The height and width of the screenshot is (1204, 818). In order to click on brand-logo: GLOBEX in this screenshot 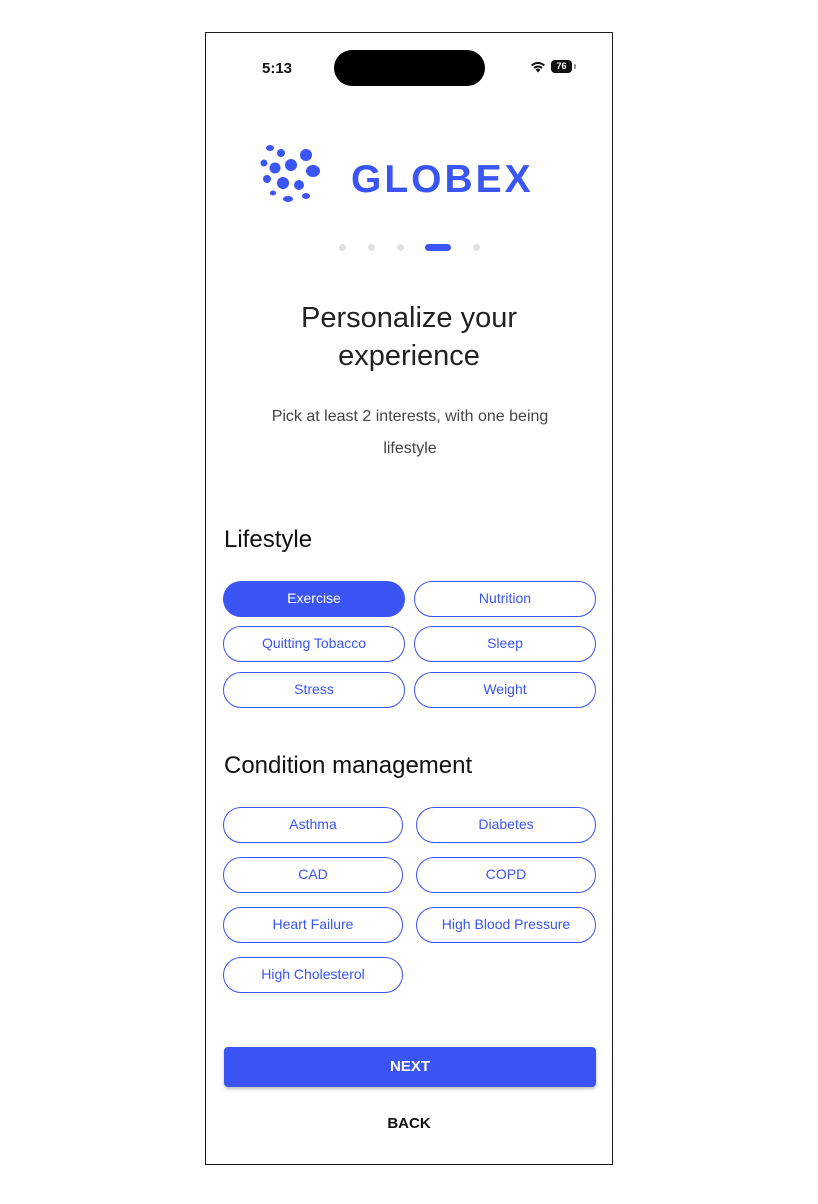, I will do `click(408, 176)`.